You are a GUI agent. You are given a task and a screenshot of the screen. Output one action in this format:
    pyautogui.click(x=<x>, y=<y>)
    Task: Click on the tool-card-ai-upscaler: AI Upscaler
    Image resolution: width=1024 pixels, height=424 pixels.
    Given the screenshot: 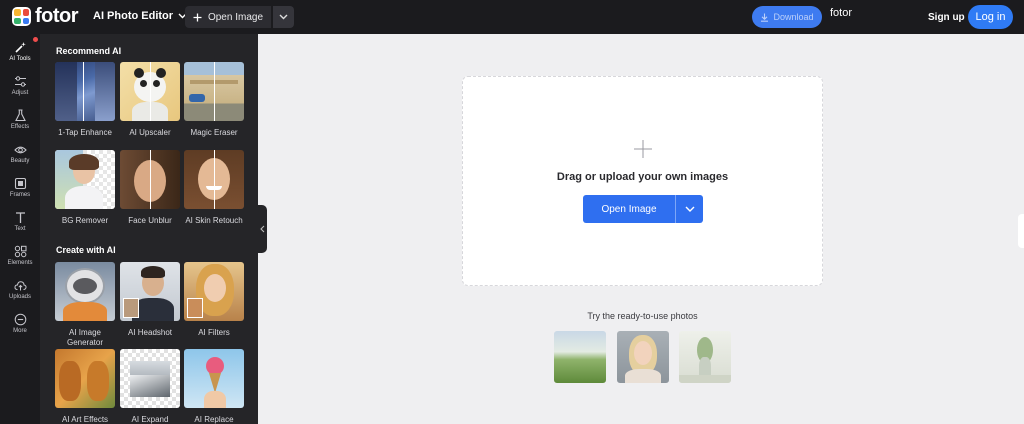 What is the action you would take?
    pyautogui.click(x=150, y=100)
    